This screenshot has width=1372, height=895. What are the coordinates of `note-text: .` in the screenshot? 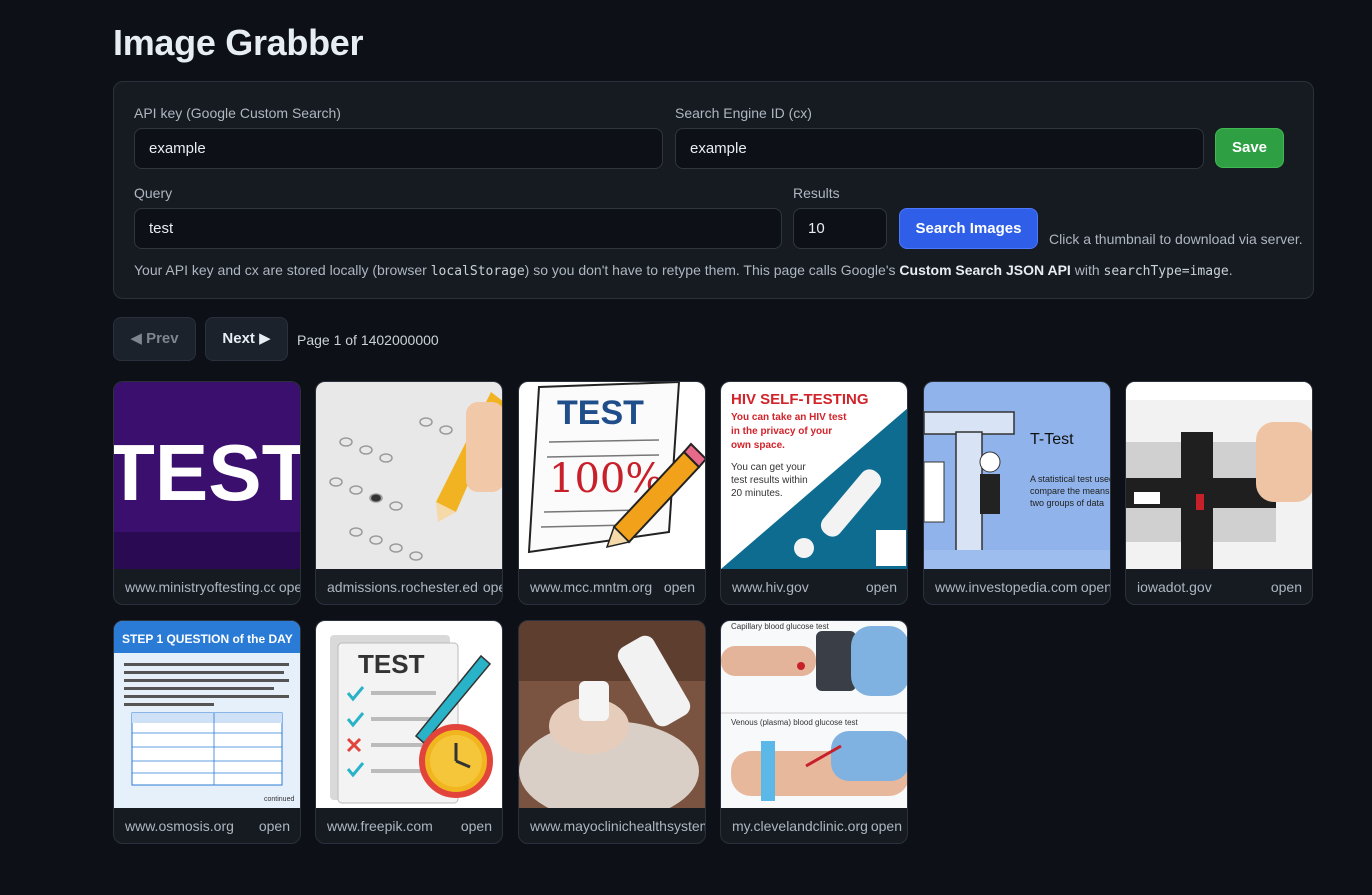 It's located at (1230, 270).